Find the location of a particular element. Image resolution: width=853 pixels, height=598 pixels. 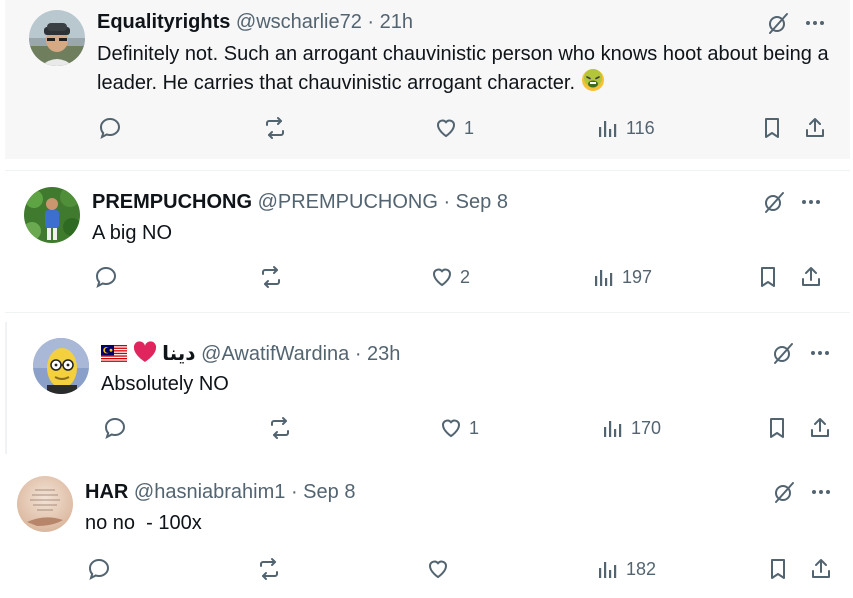

views-button: 197 is located at coordinates (622, 277).